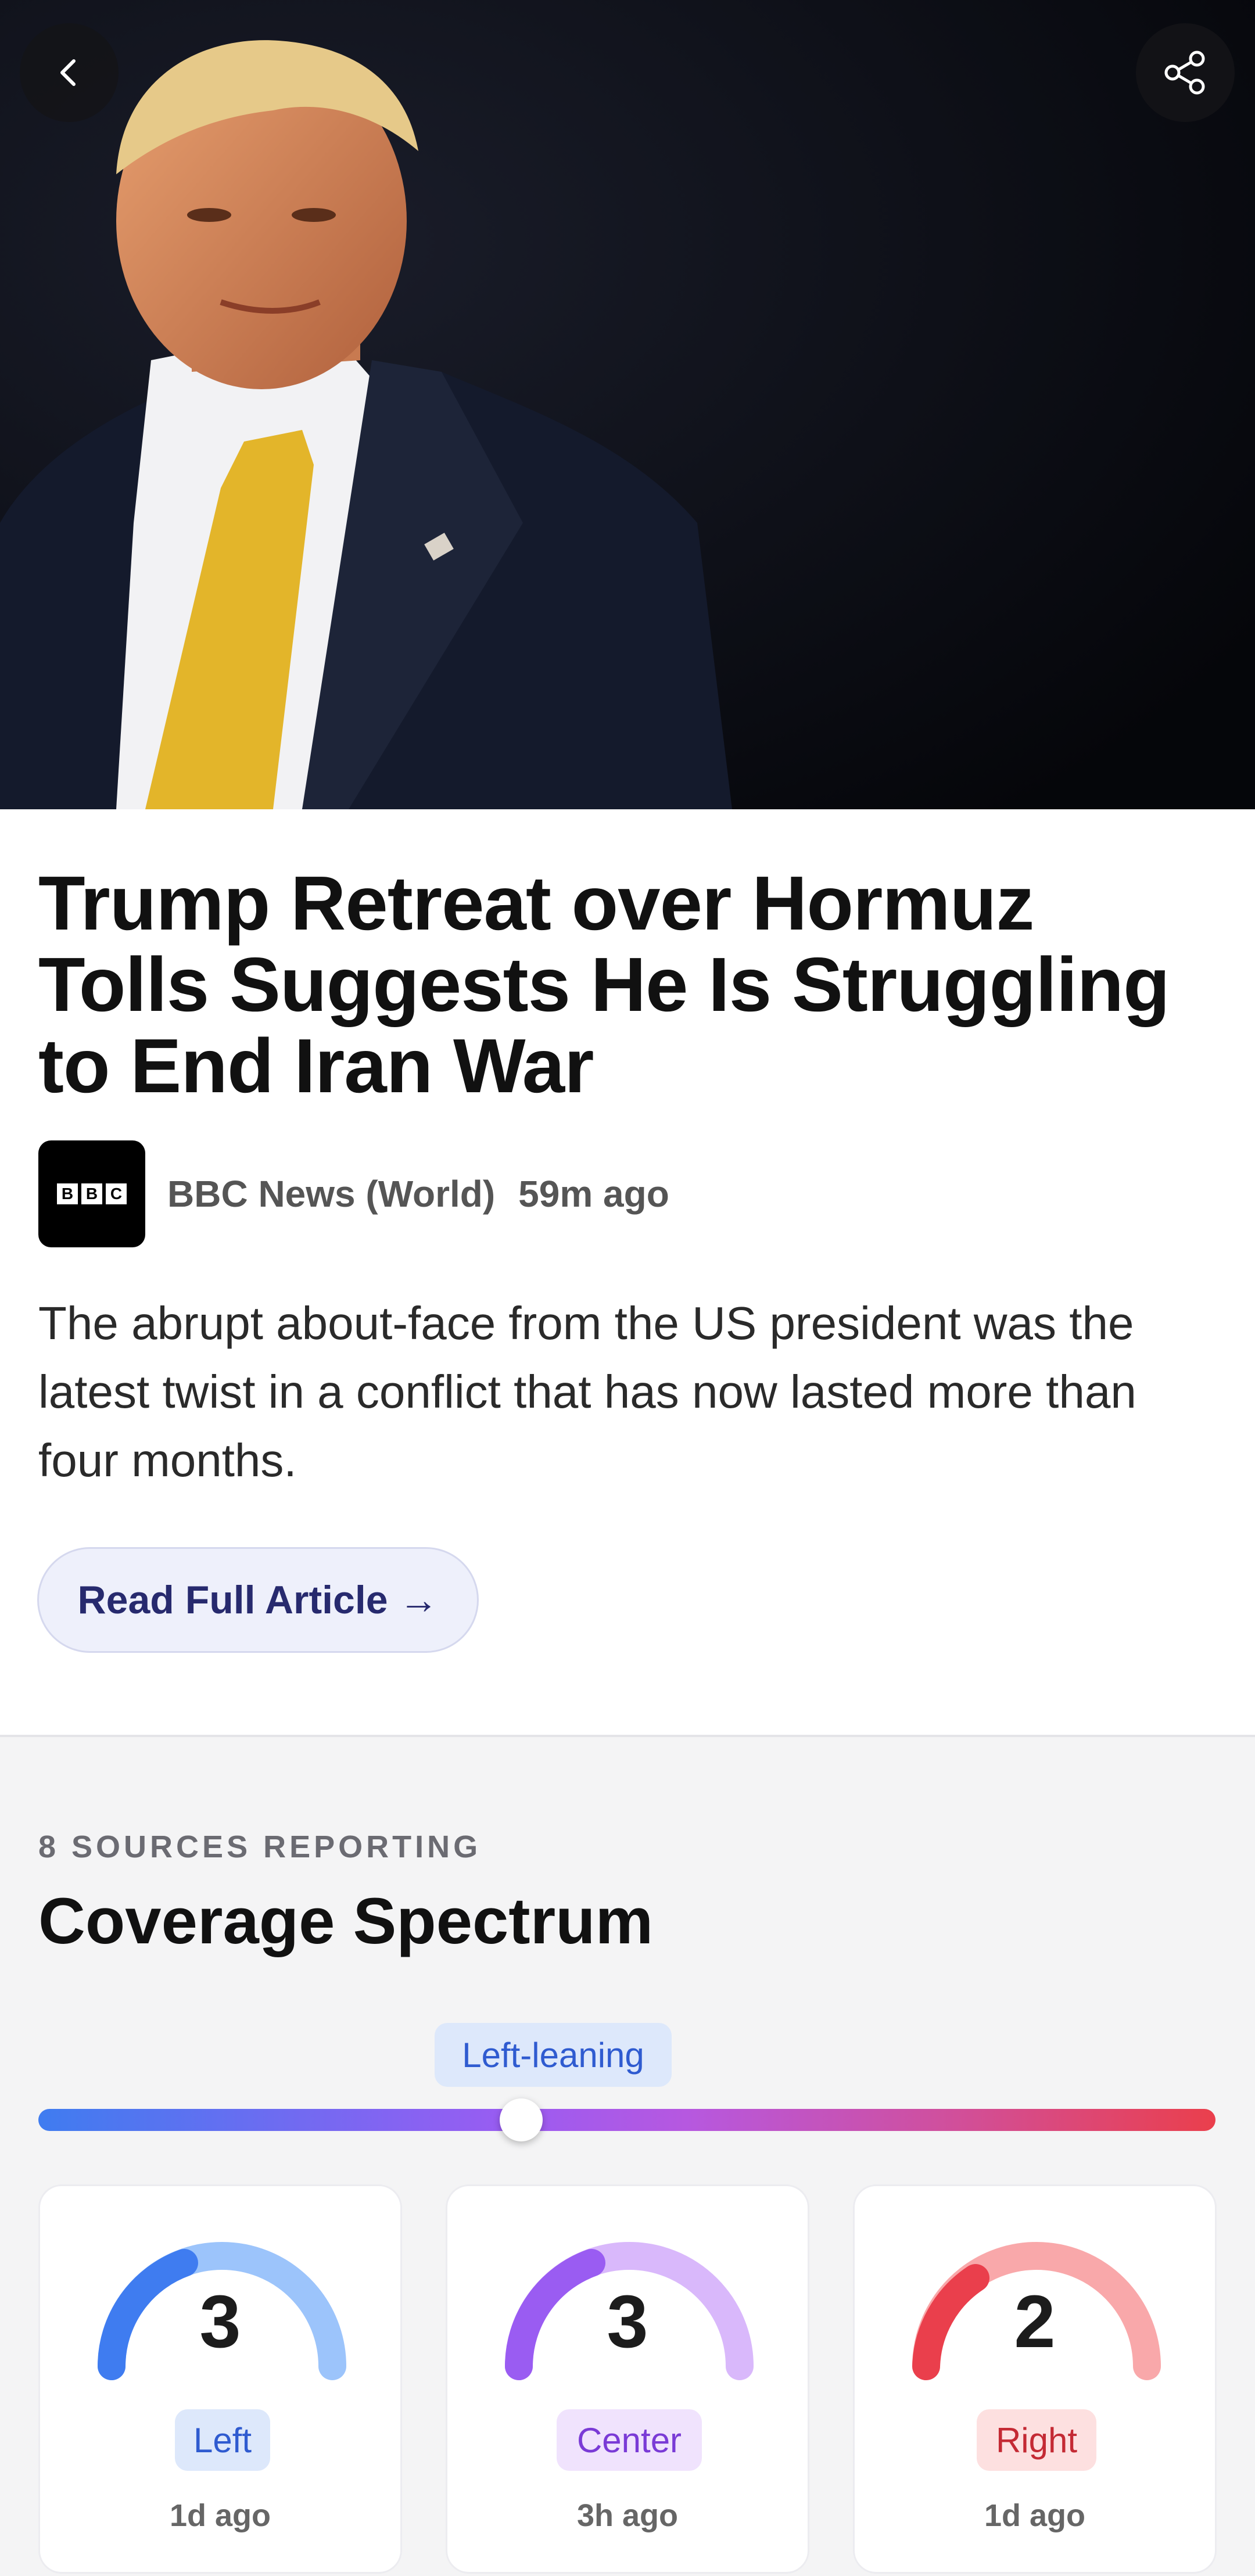 This screenshot has height=2576, width=1255. Describe the element at coordinates (553, 2055) in the screenshot. I see `lean-badge: Left-leaning` at that location.